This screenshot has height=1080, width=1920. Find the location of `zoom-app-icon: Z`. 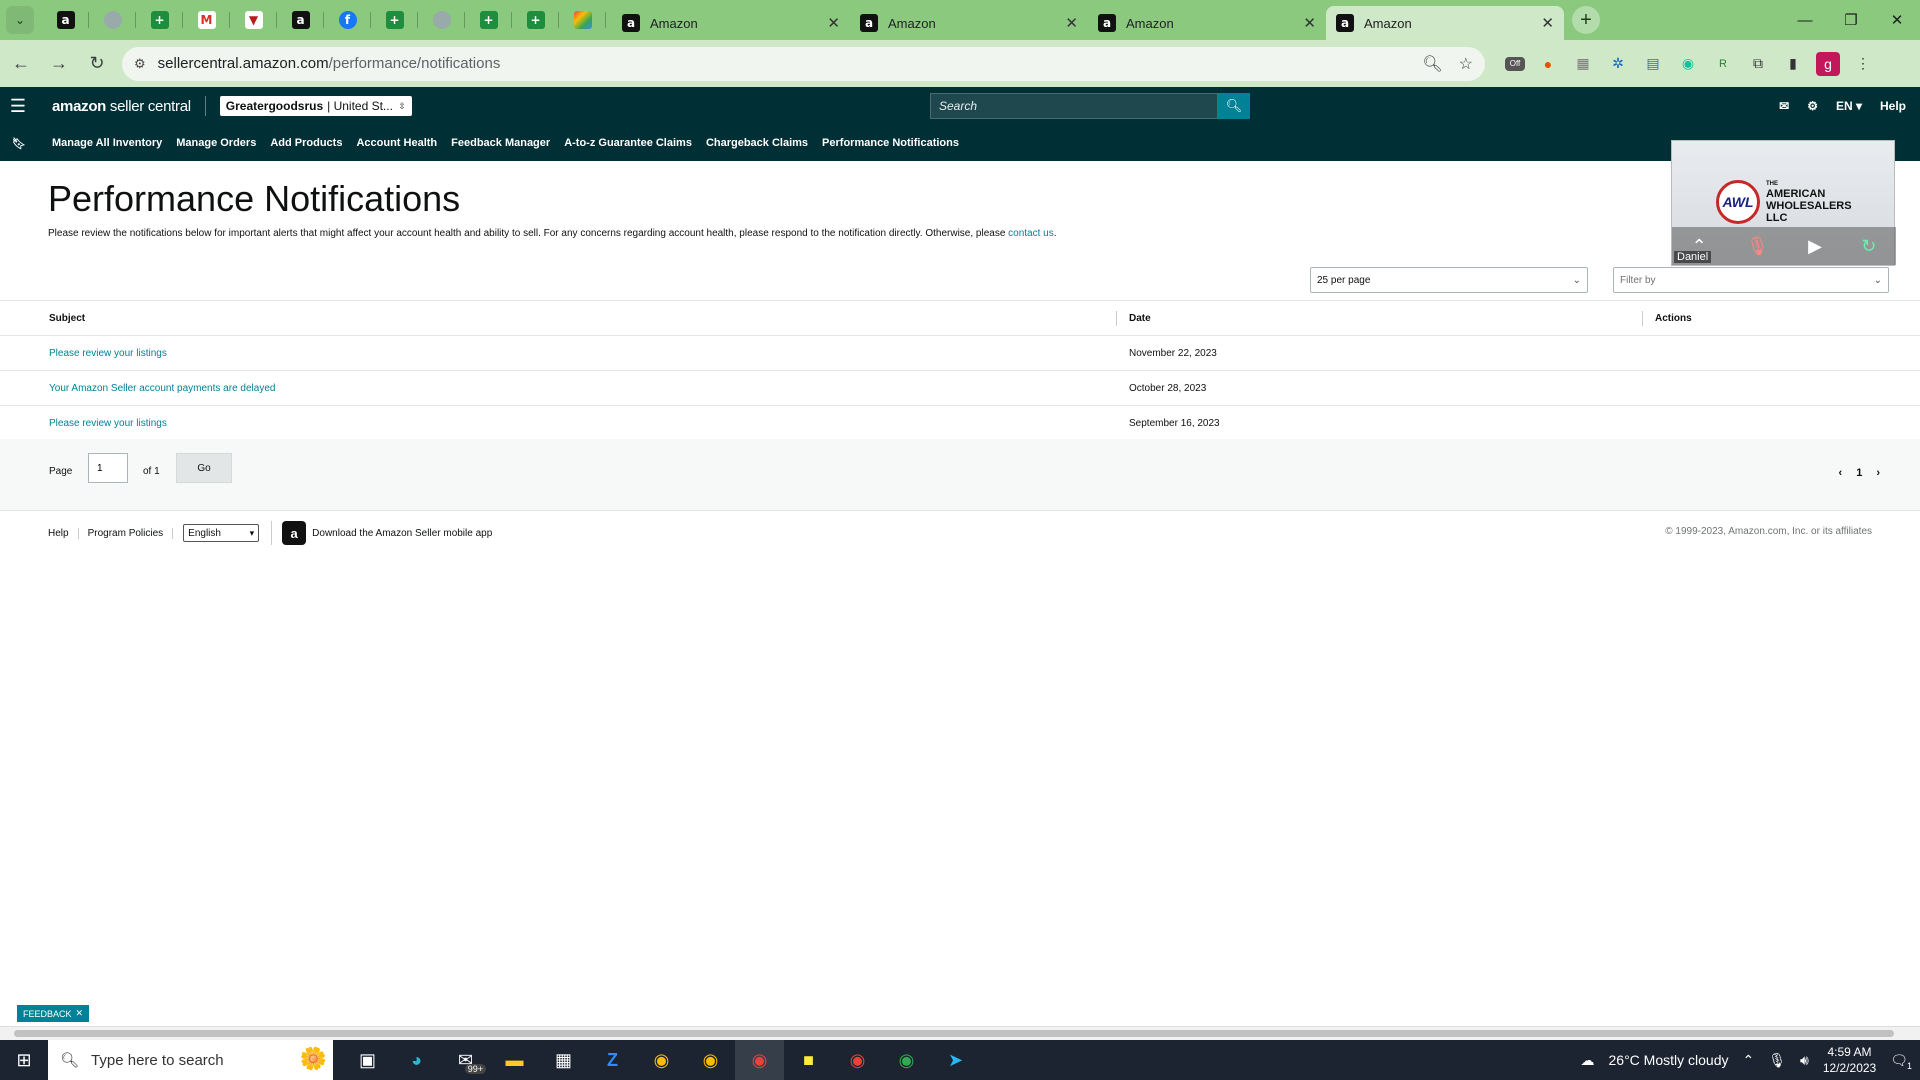

zoom-app-icon: Z is located at coordinates (612, 1060).